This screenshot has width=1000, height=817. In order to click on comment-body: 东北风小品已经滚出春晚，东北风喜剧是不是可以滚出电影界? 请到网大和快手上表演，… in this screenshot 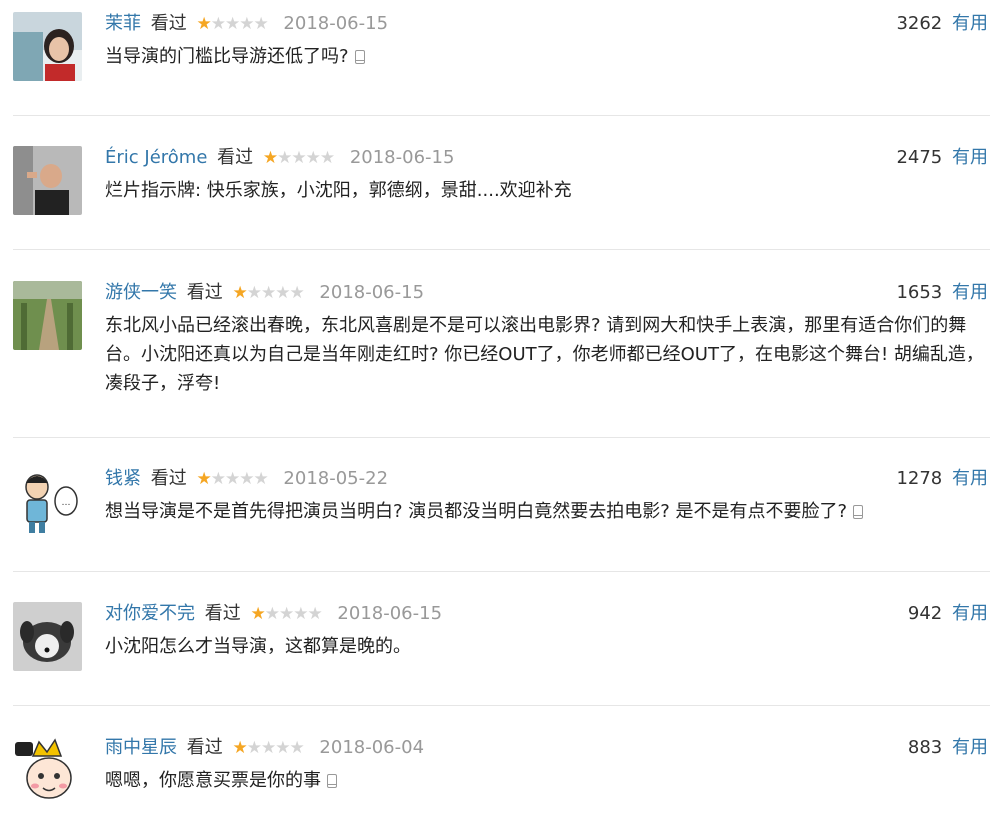, I will do `click(547, 354)`.